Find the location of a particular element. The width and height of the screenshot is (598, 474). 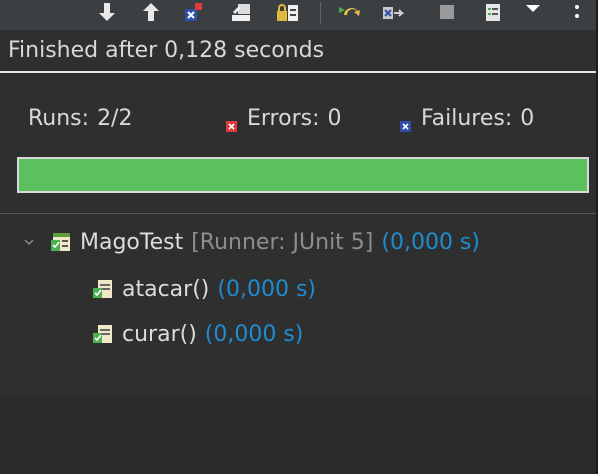

status-divider is located at coordinates (299, 72).